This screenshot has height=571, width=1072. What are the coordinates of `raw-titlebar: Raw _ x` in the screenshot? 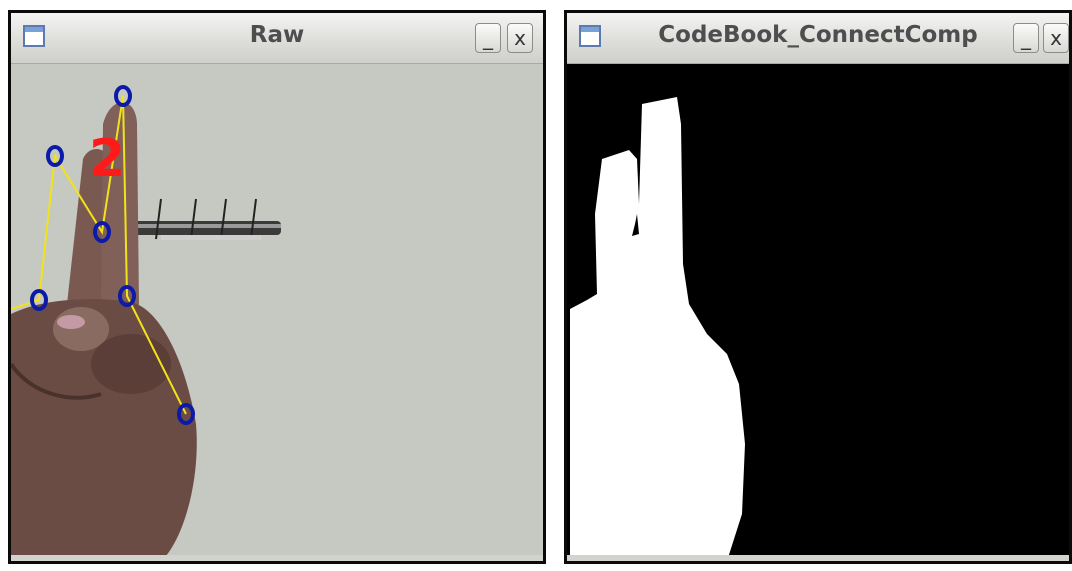 It's located at (277, 38).